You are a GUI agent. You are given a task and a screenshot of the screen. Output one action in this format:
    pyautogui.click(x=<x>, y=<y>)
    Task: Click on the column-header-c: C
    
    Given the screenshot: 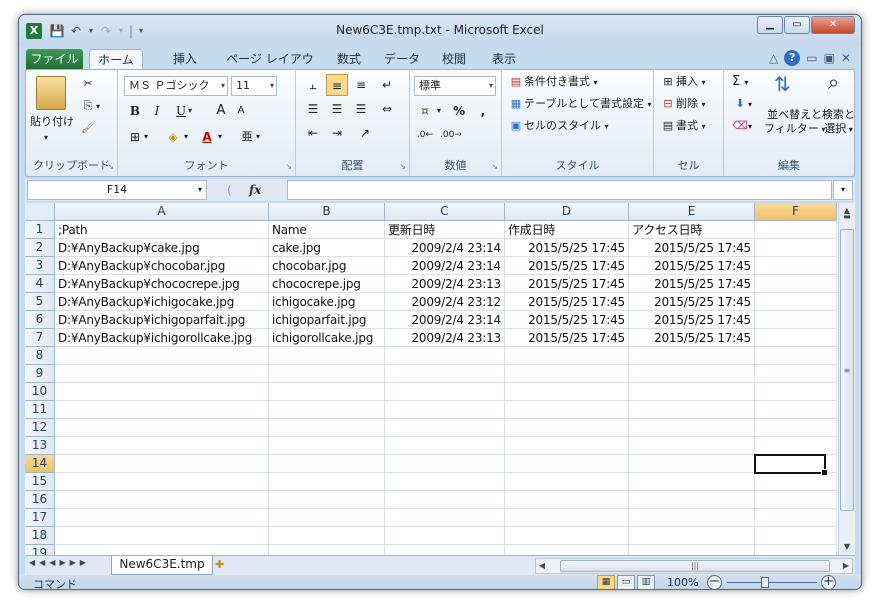 What is the action you would take?
    pyautogui.click(x=445, y=212)
    